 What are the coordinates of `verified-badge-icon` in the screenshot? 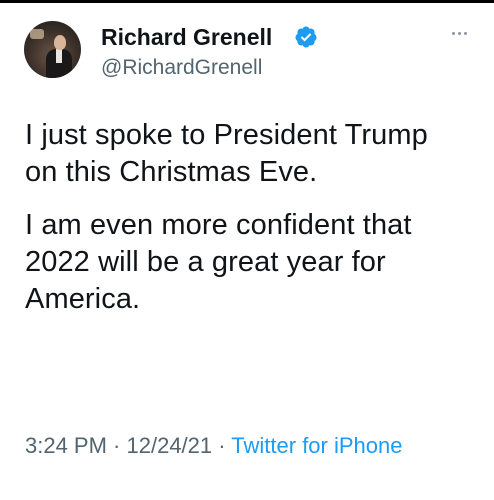 It's located at (306, 37).